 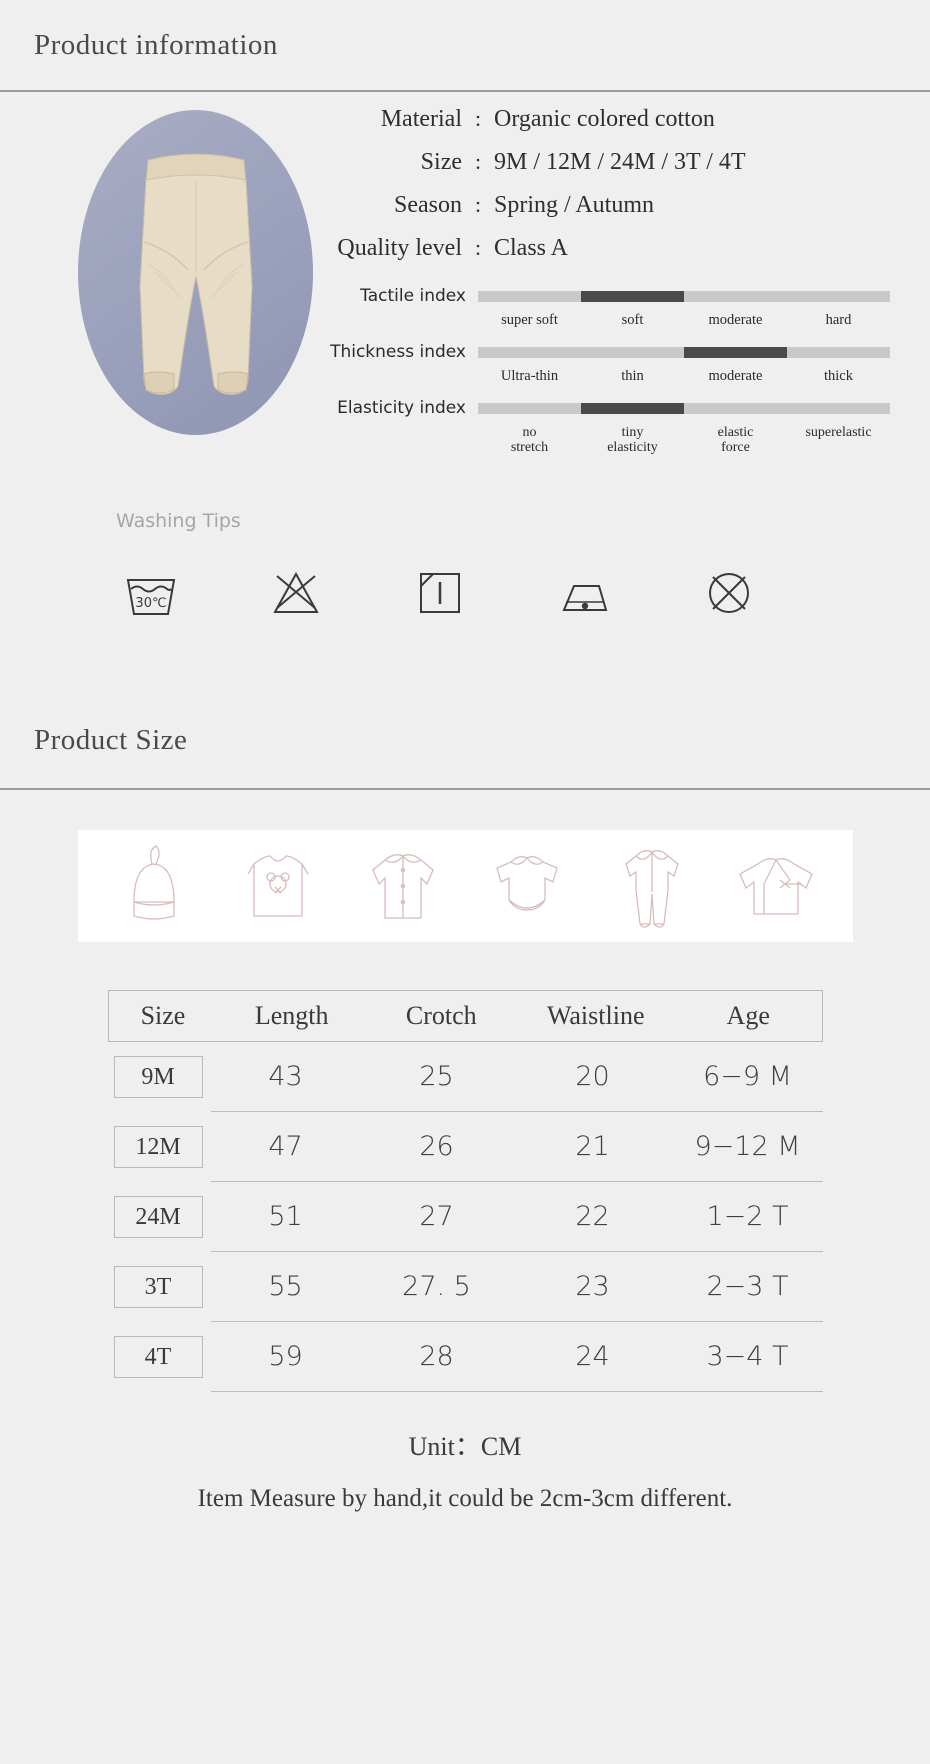 What do you see at coordinates (610, 256) in the screenshot?
I see `spec-row-quality-level: Quality level : Class A` at bounding box center [610, 256].